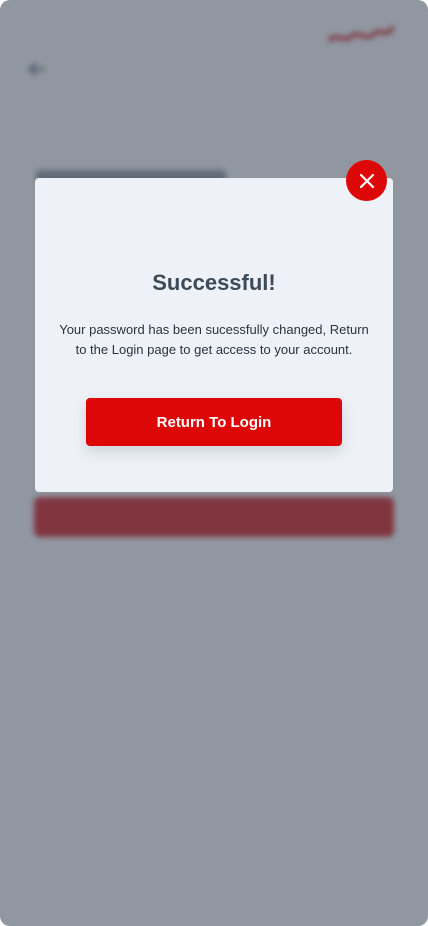 The width and height of the screenshot is (428, 926). Describe the element at coordinates (214, 282) in the screenshot. I see `dialog-title: Successful!` at that location.